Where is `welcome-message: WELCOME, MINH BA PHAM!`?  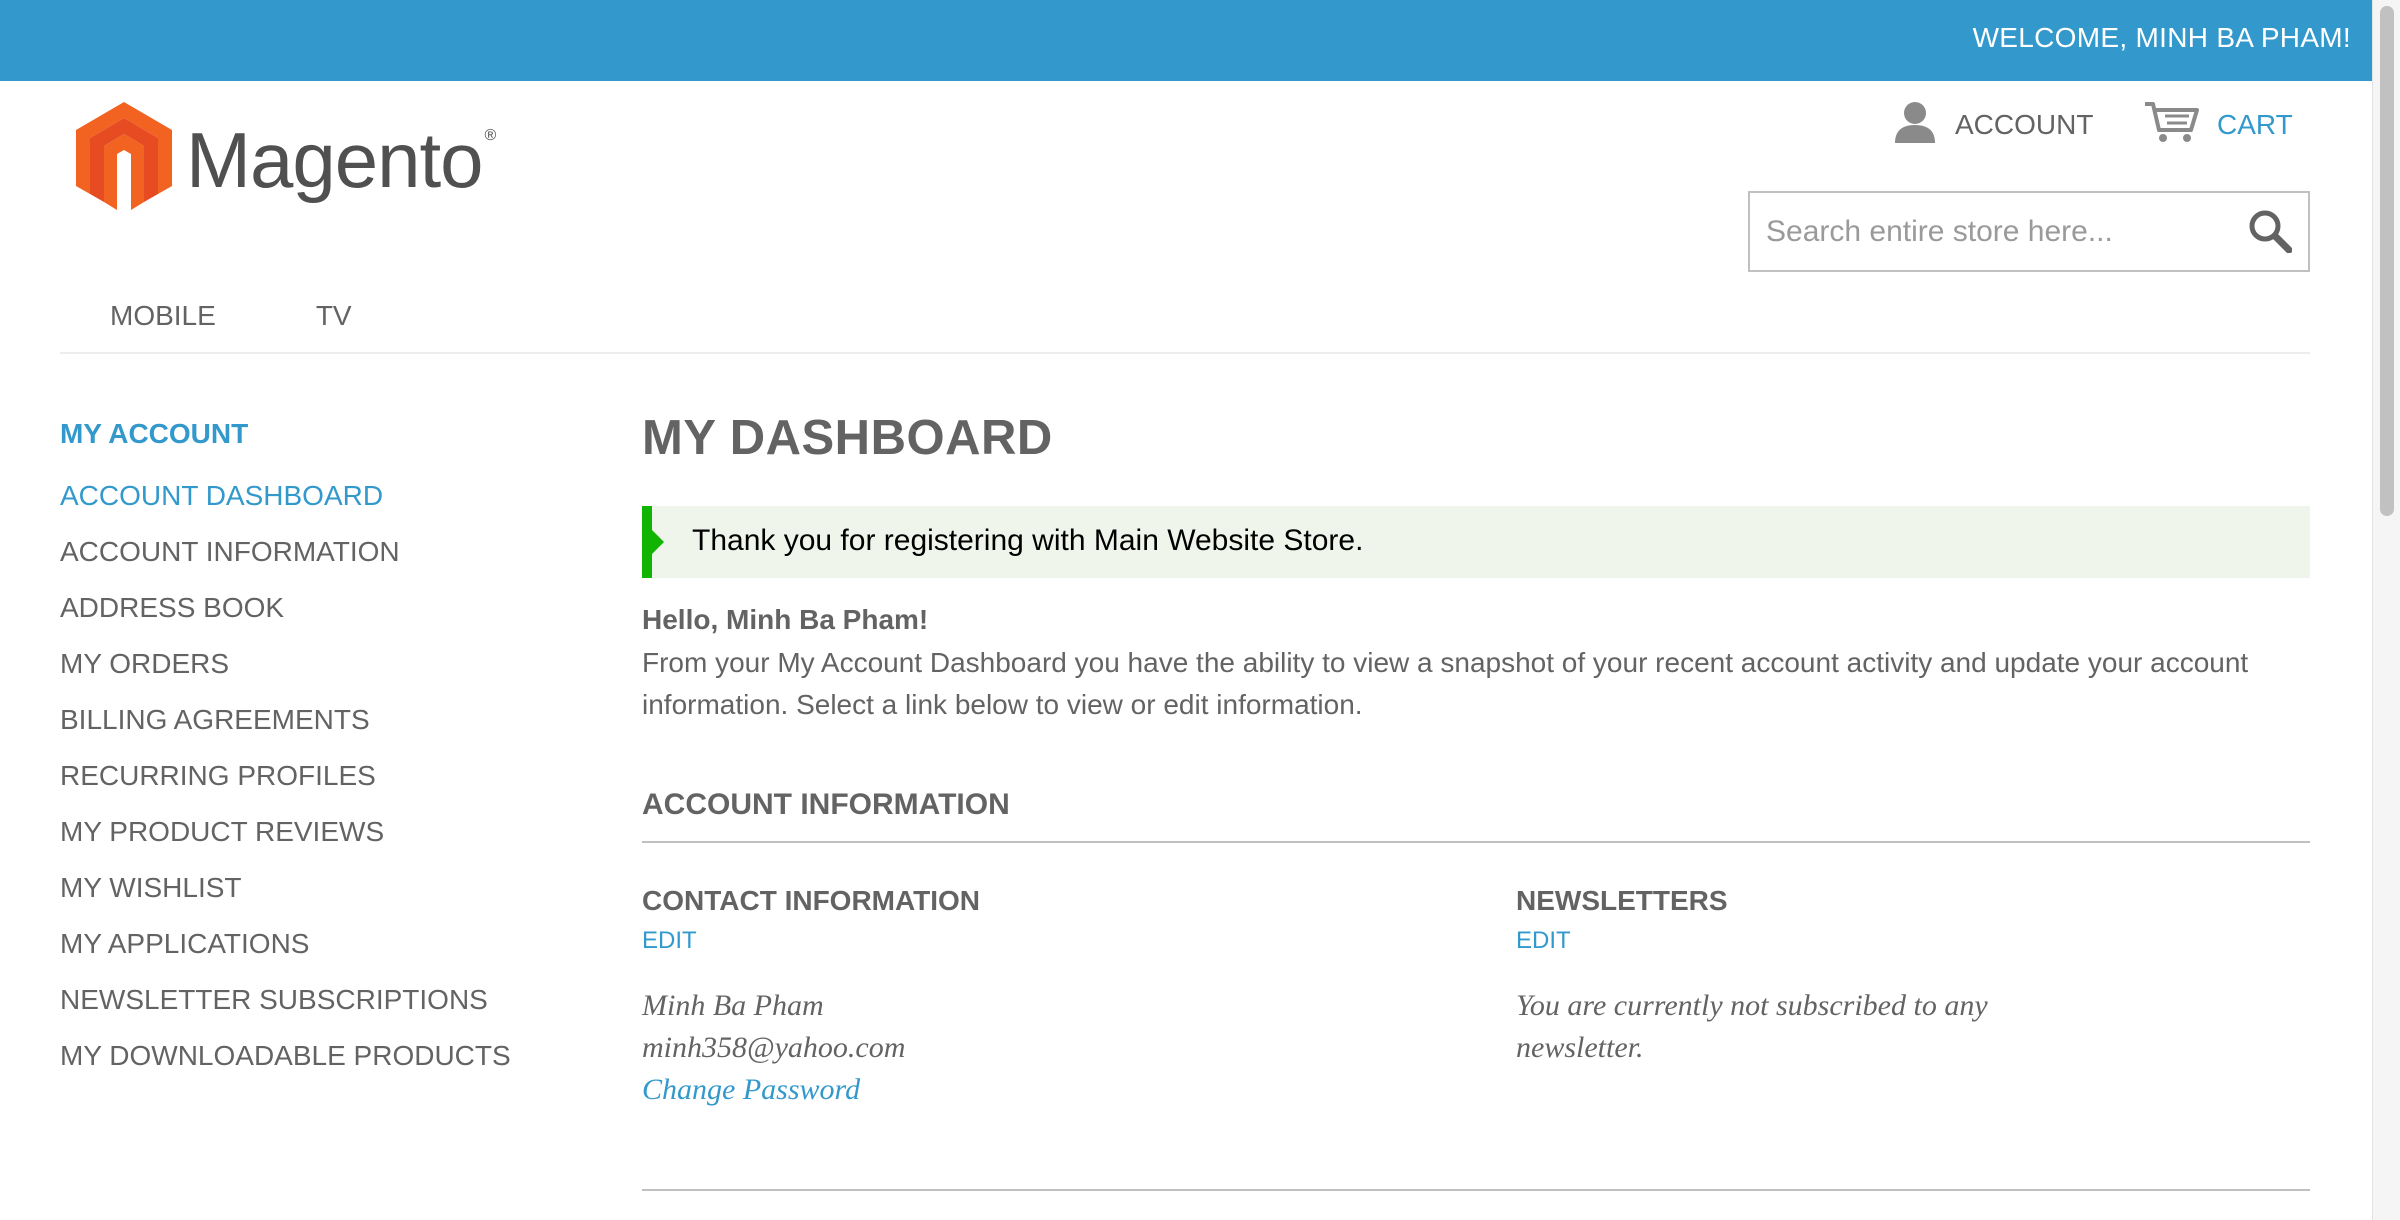 welcome-message: WELCOME, MINH BA PHAM! is located at coordinates (2161, 37).